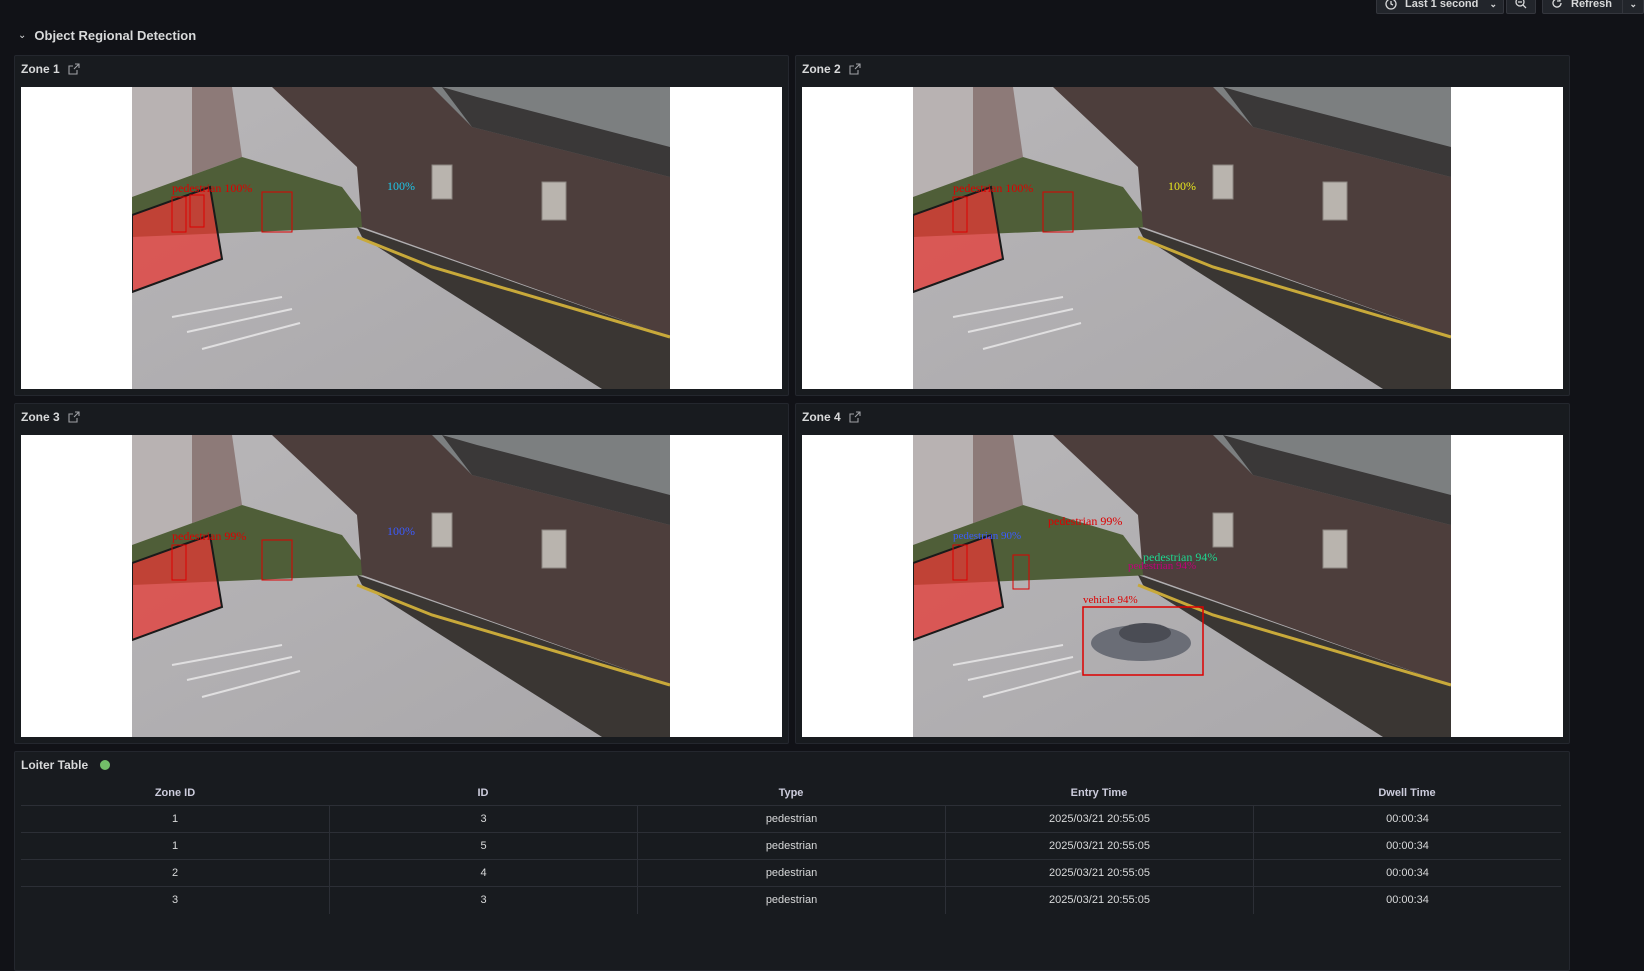 The image size is (1644, 971). Describe the element at coordinates (1407, 793) in the screenshot. I see `column-header: Dwell Time` at that location.